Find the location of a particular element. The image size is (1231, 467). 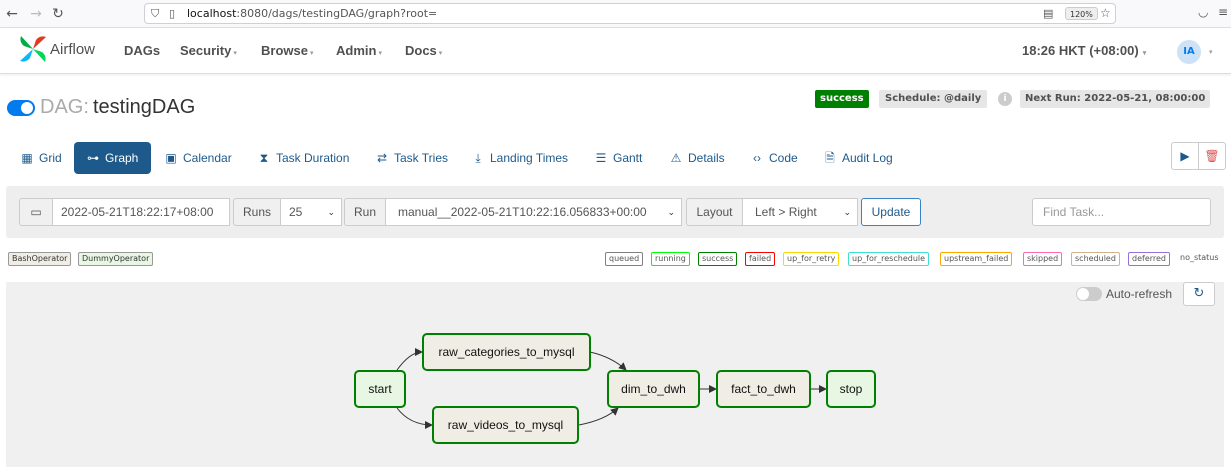

task-node-stop: stop is located at coordinates (851, 389).